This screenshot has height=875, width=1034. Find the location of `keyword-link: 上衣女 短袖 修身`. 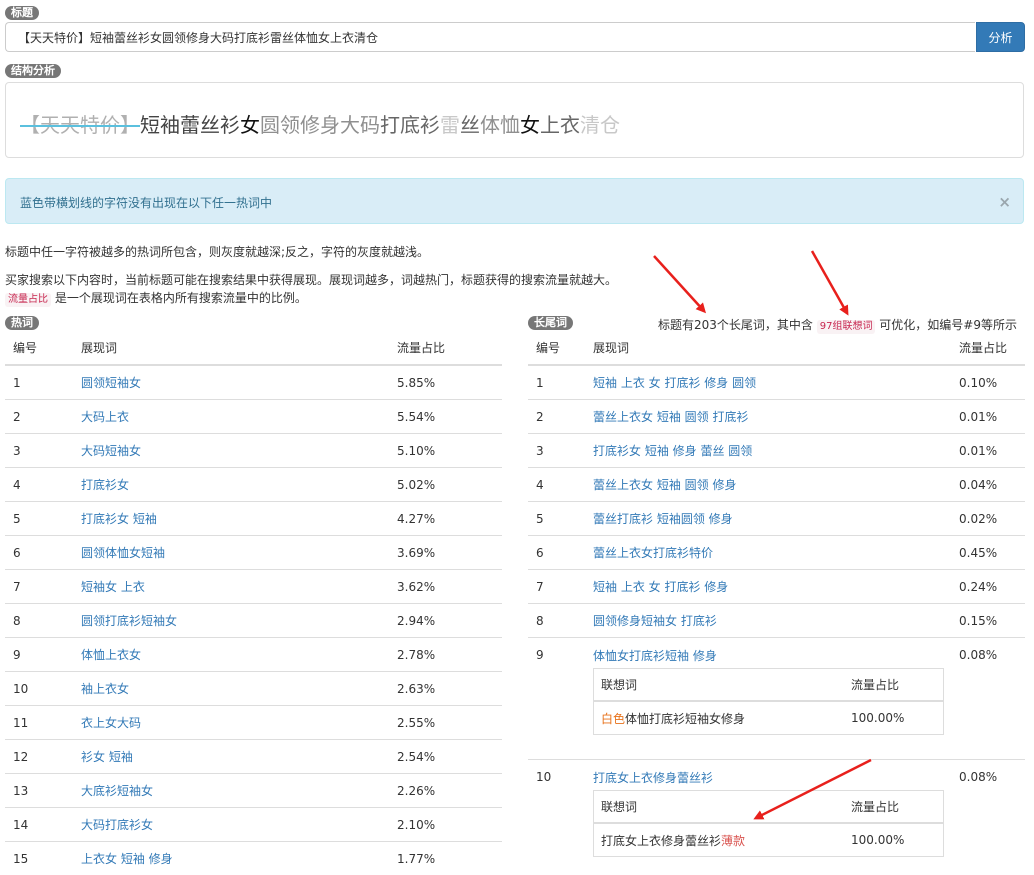

keyword-link: 上衣女 短袖 修身 is located at coordinates (127, 859).